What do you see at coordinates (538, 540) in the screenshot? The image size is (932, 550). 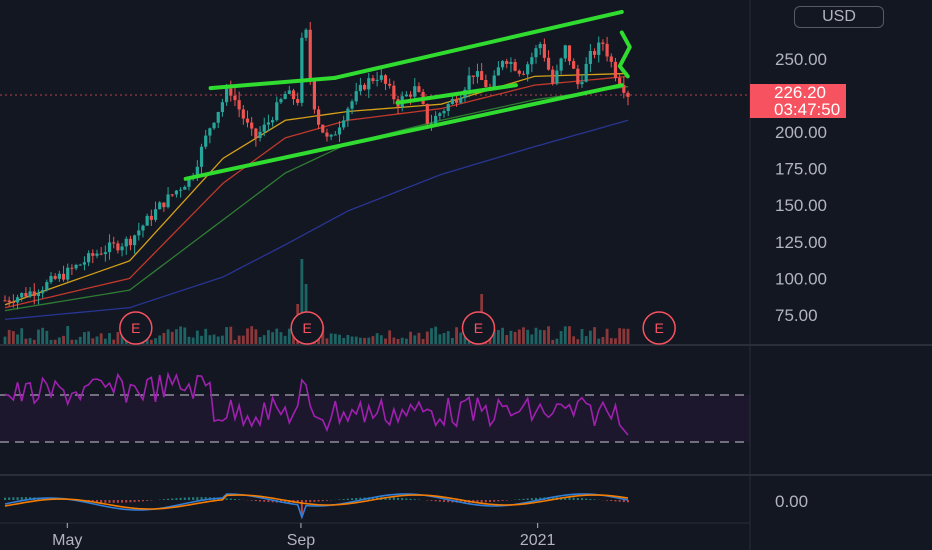 I see `time-tick-label: 2021` at bounding box center [538, 540].